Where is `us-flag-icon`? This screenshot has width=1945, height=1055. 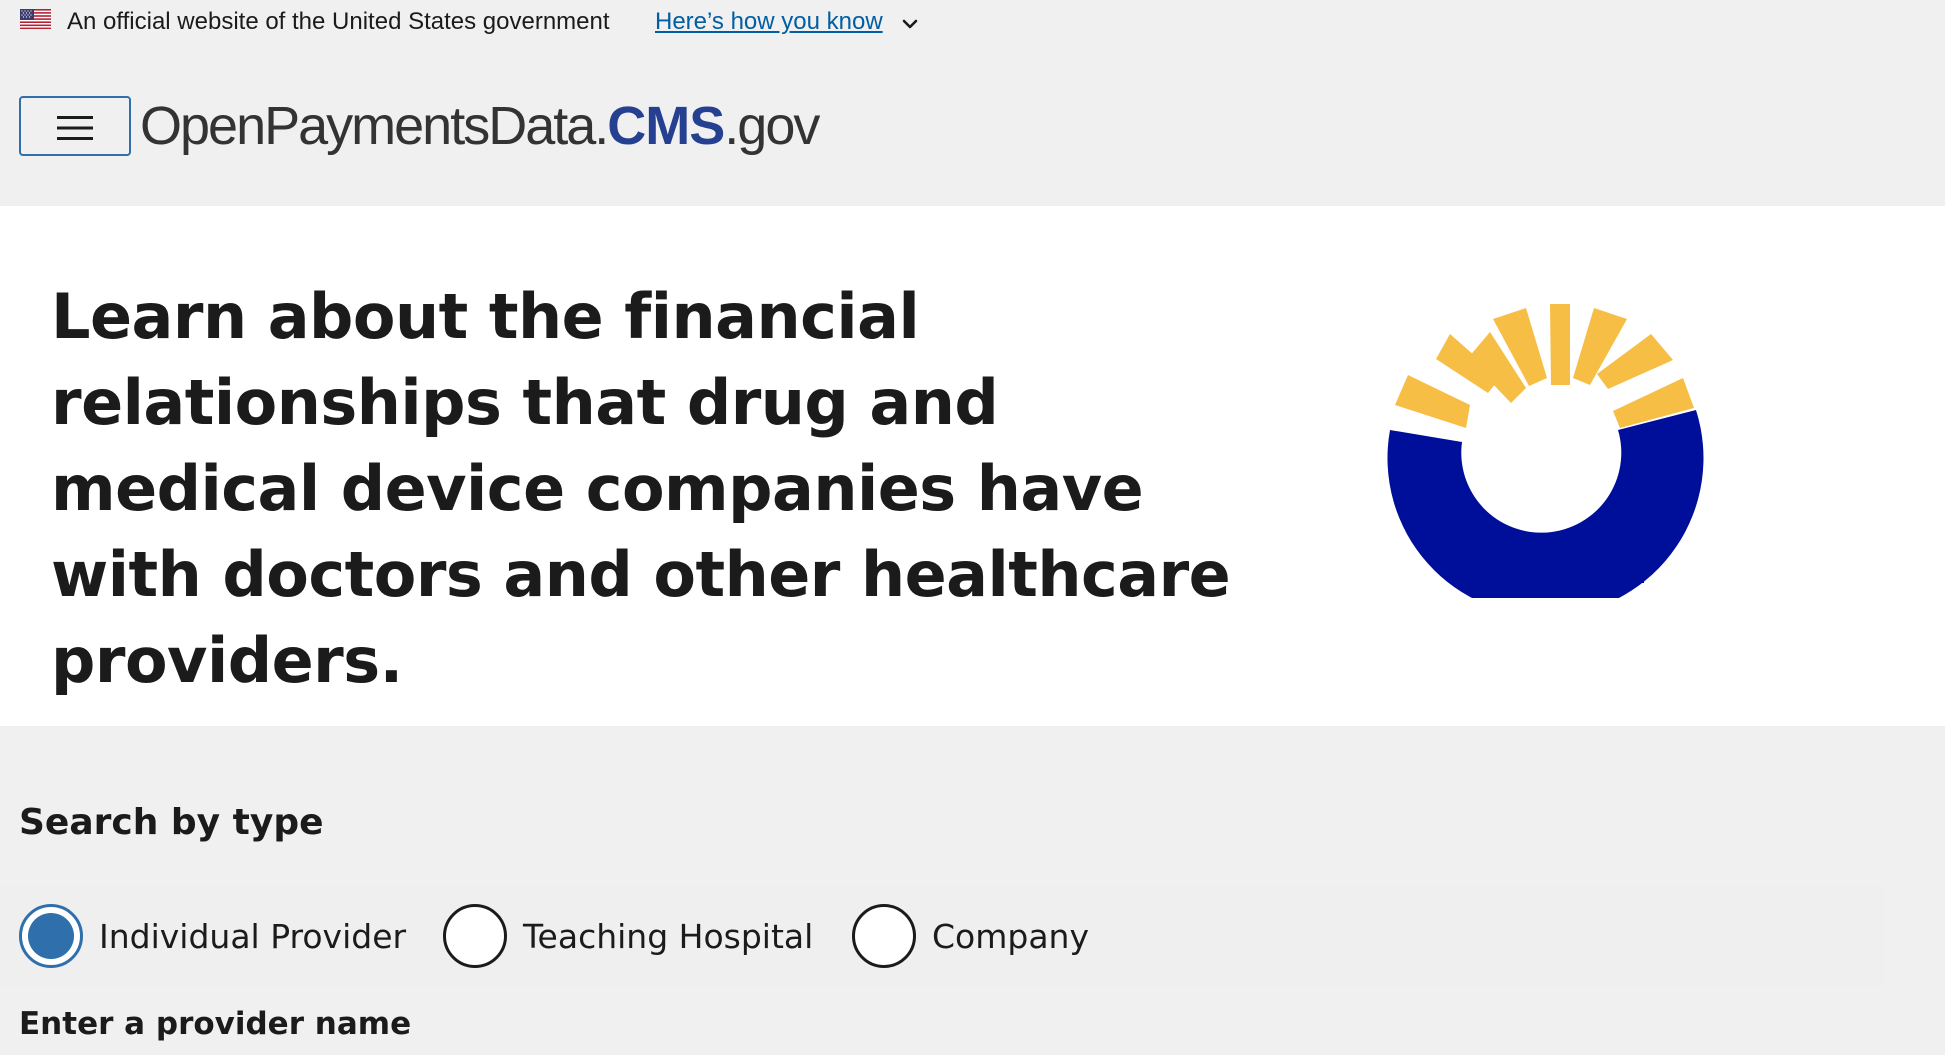 us-flag-icon is located at coordinates (35, 19).